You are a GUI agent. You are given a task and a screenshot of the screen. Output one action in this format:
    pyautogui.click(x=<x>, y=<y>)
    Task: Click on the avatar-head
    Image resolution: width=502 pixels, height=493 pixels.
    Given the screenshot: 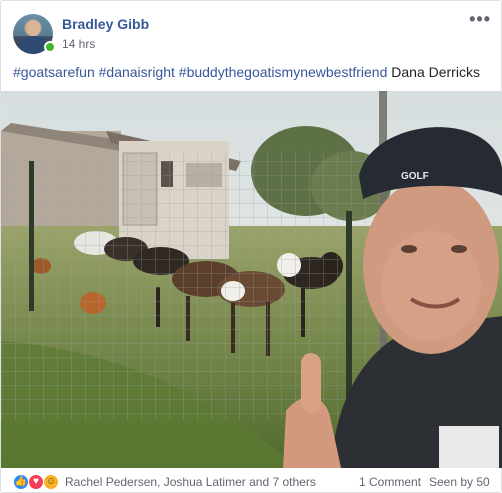 What is the action you would take?
    pyautogui.click(x=33, y=28)
    